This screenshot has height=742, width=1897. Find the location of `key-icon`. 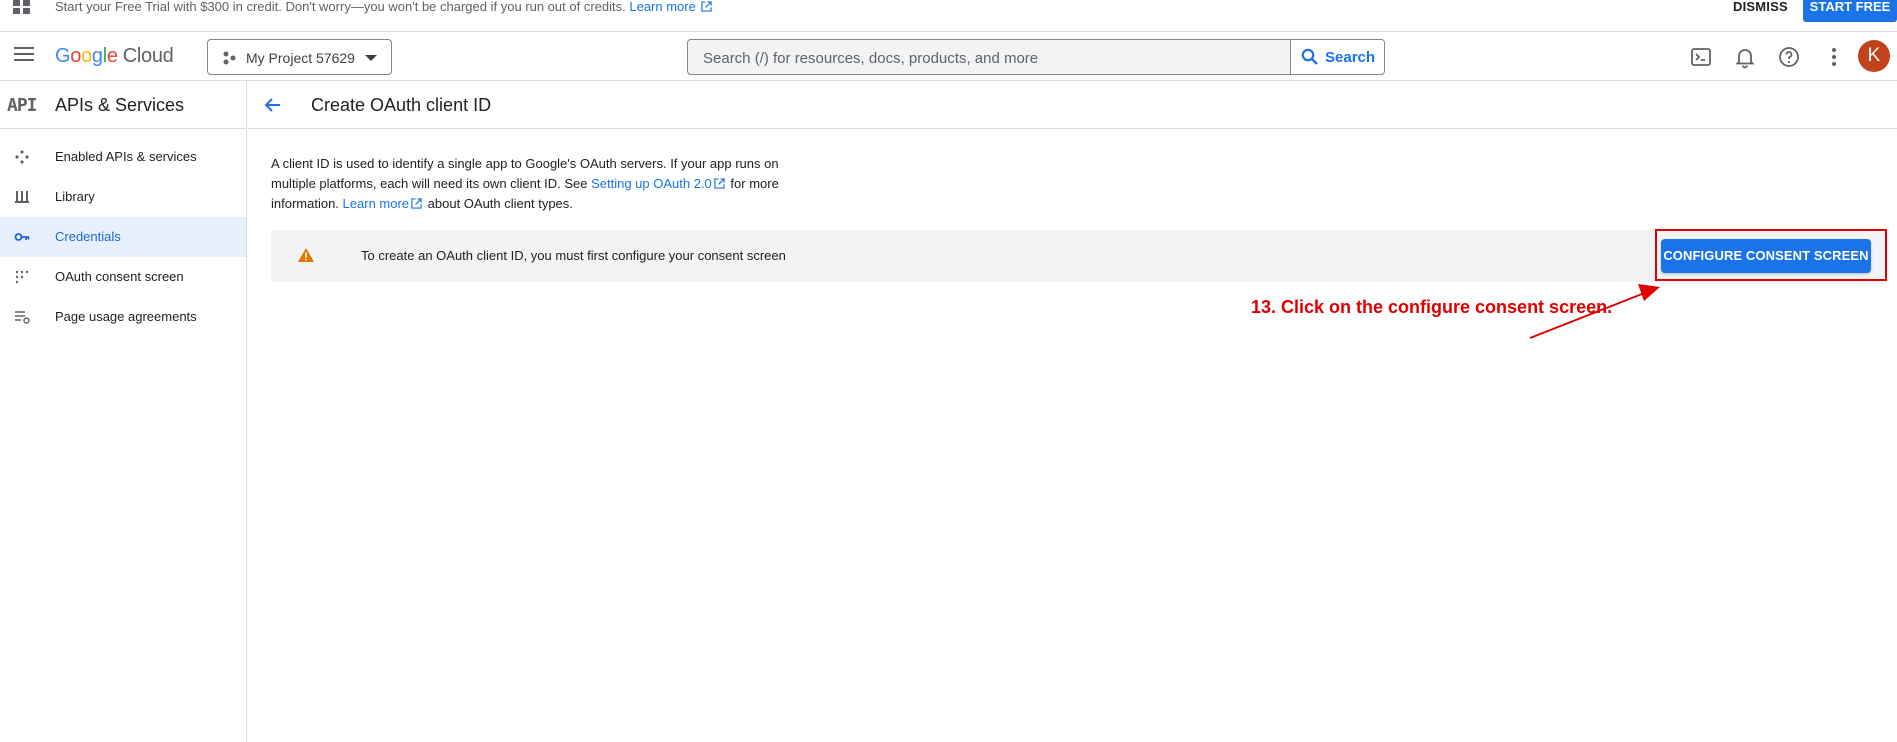

key-icon is located at coordinates (22, 237).